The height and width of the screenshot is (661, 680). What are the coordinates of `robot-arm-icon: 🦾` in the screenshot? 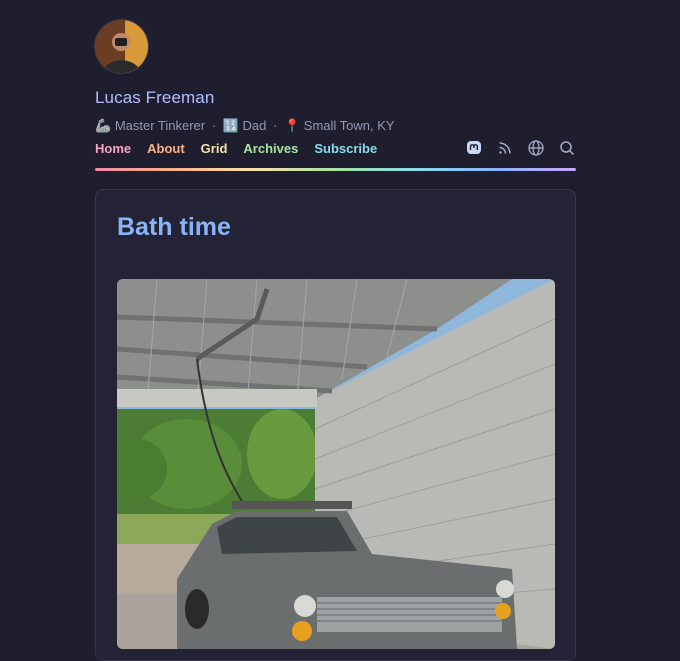 It's located at (103, 125).